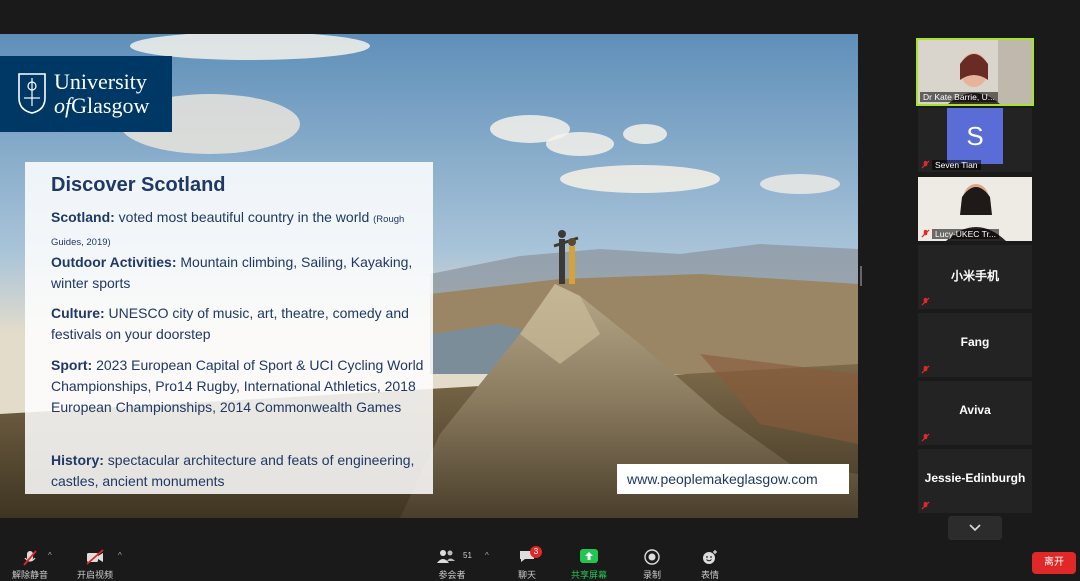 The image size is (1080, 581). I want to click on start-video-button: 开启视频, so click(95, 562).